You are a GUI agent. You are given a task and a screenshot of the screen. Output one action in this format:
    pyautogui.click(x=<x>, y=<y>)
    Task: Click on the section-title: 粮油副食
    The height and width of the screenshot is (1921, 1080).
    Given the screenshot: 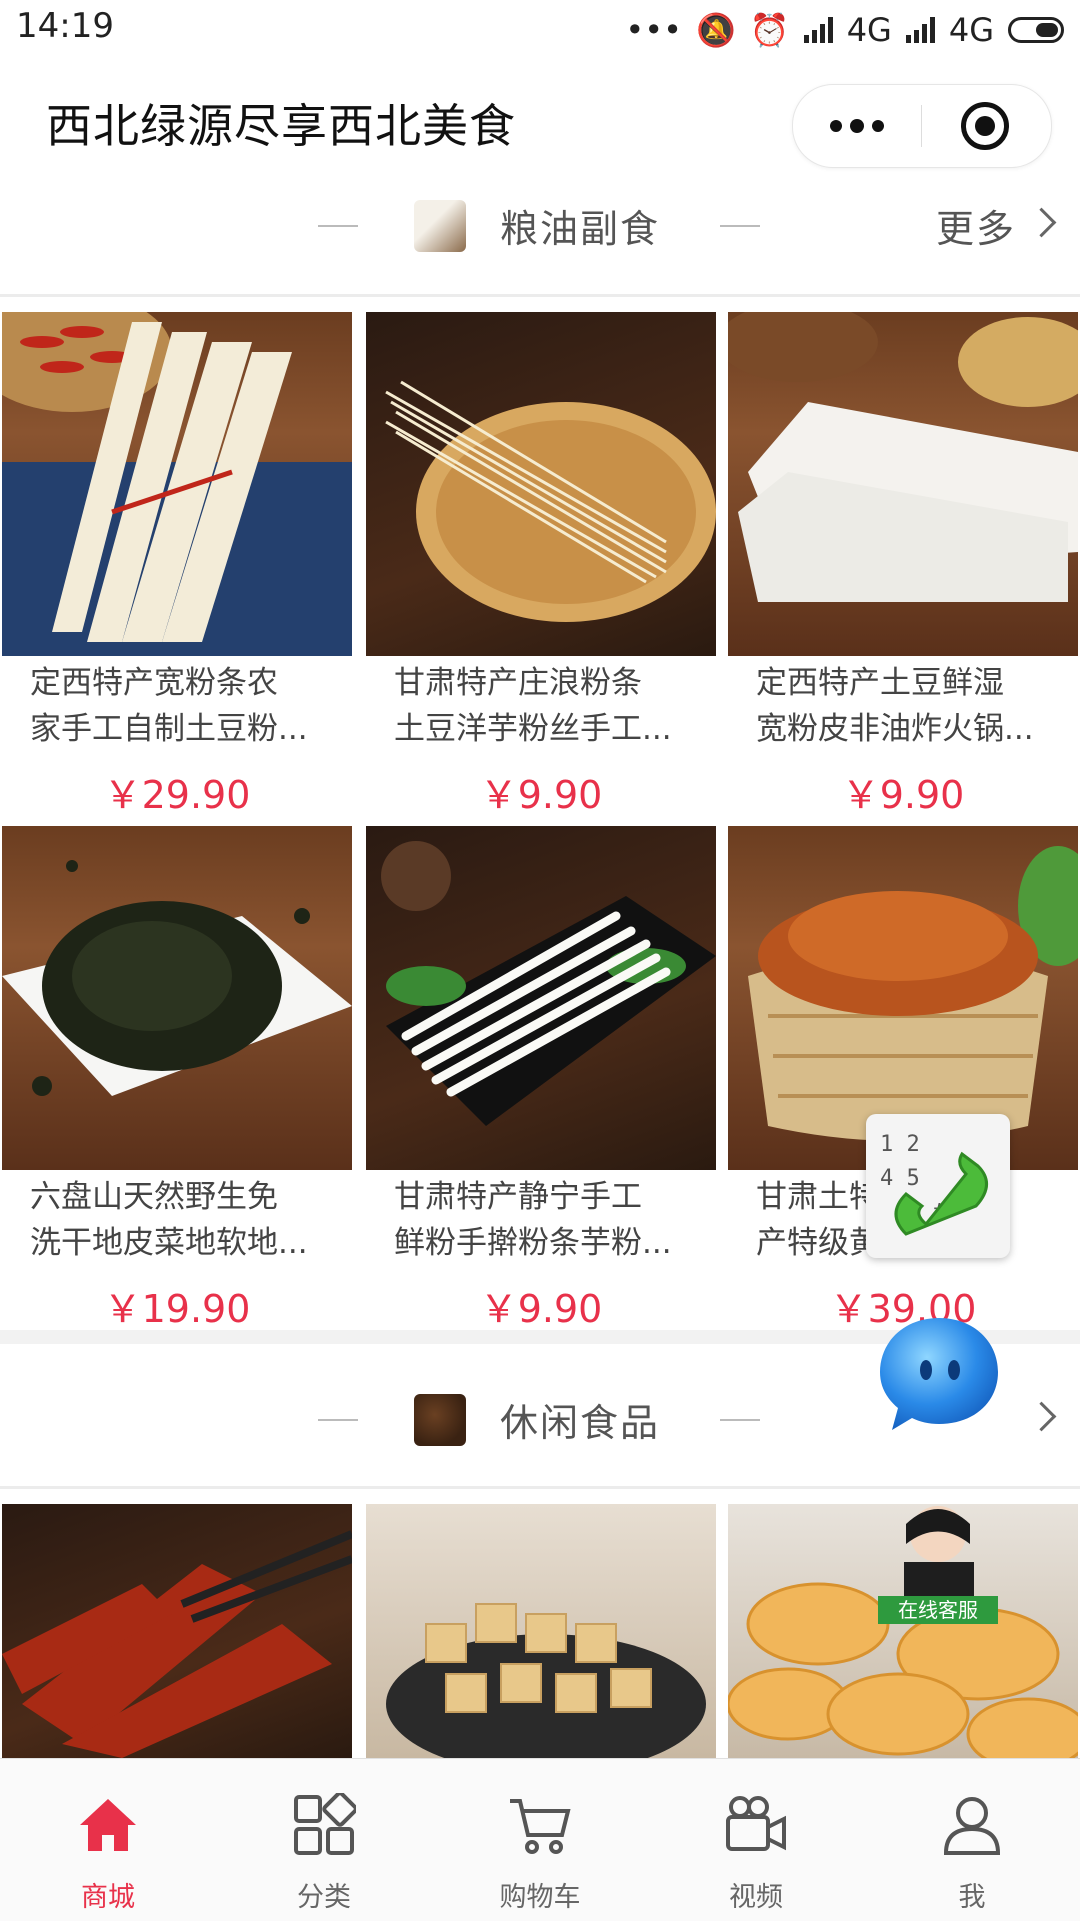 What is the action you would take?
    pyautogui.click(x=580, y=229)
    